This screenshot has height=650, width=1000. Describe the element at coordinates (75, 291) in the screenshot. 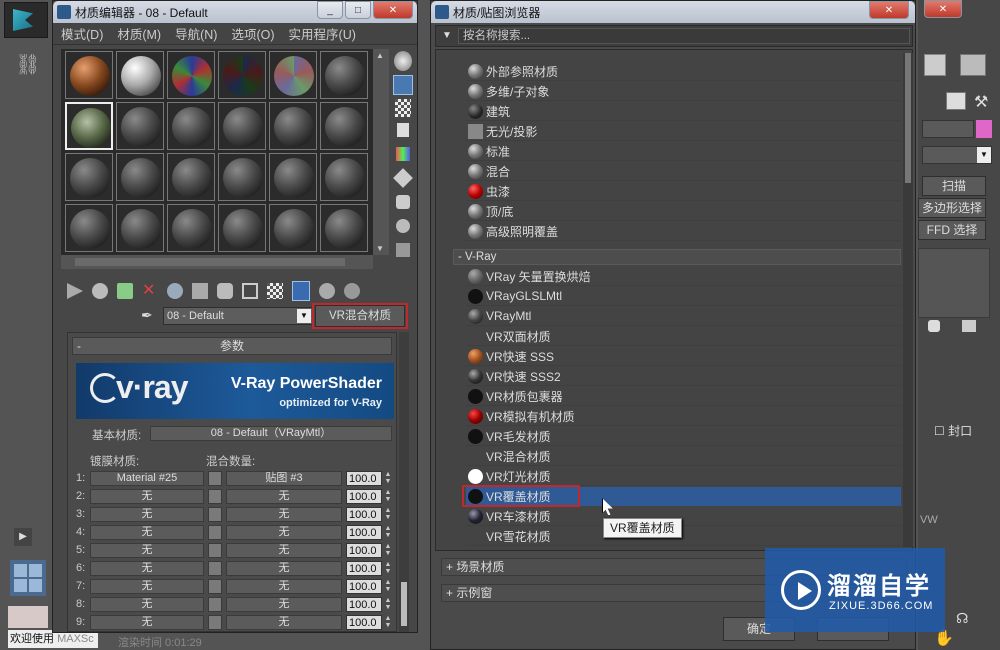

I see `get-material-icon` at that location.